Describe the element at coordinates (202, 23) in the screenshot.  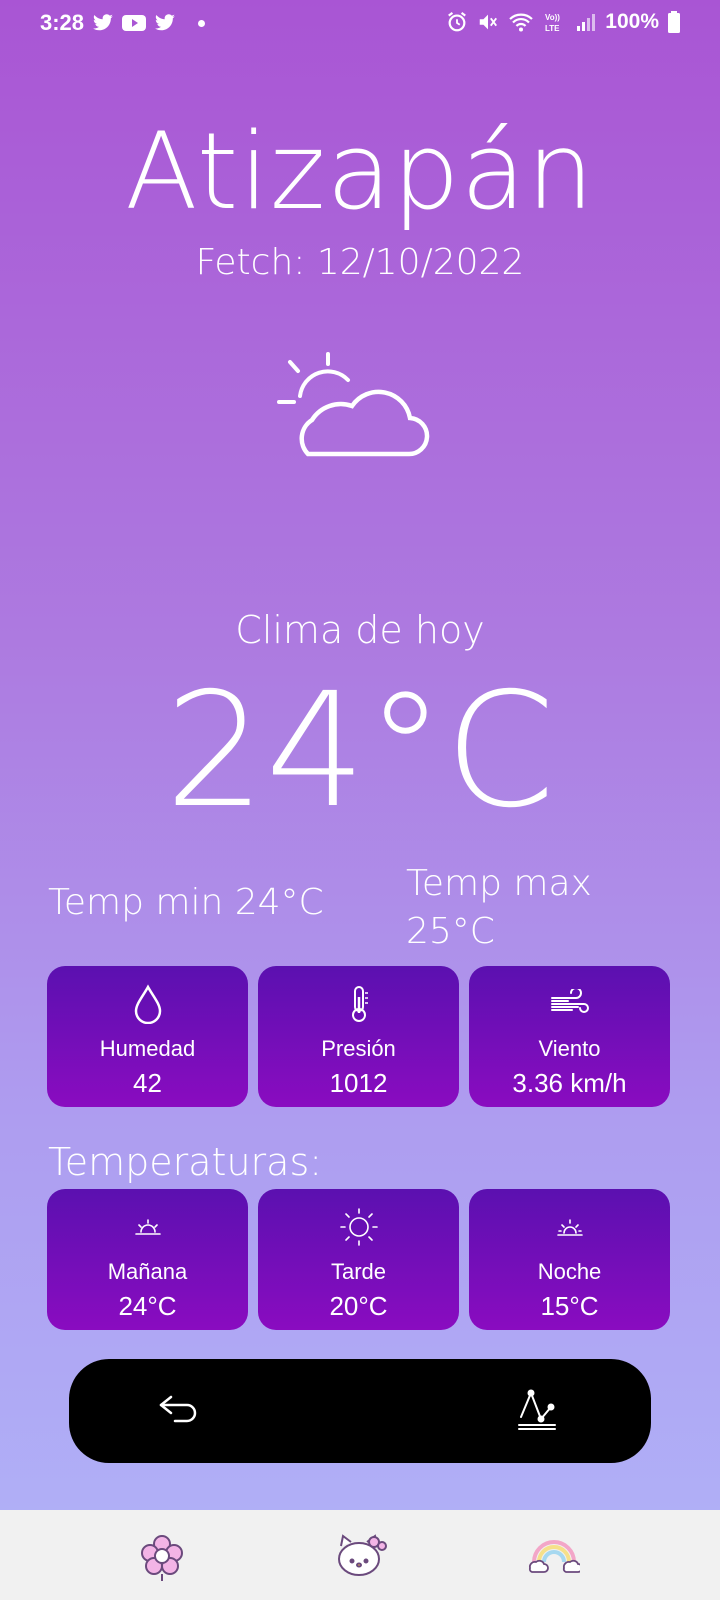
I see `notification-dot` at that location.